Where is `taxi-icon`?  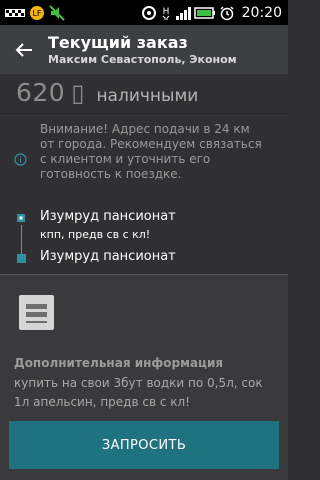 taxi-icon is located at coordinates (15, 13).